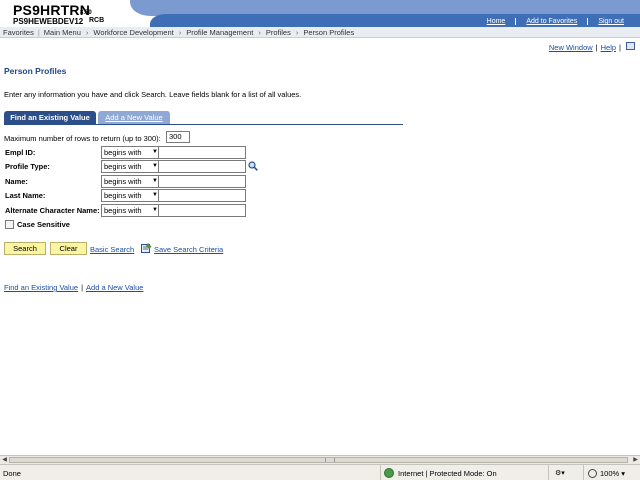 This screenshot has height=480, width=640. I want to click on sign-out-link: Sign out, so click(610, 21).